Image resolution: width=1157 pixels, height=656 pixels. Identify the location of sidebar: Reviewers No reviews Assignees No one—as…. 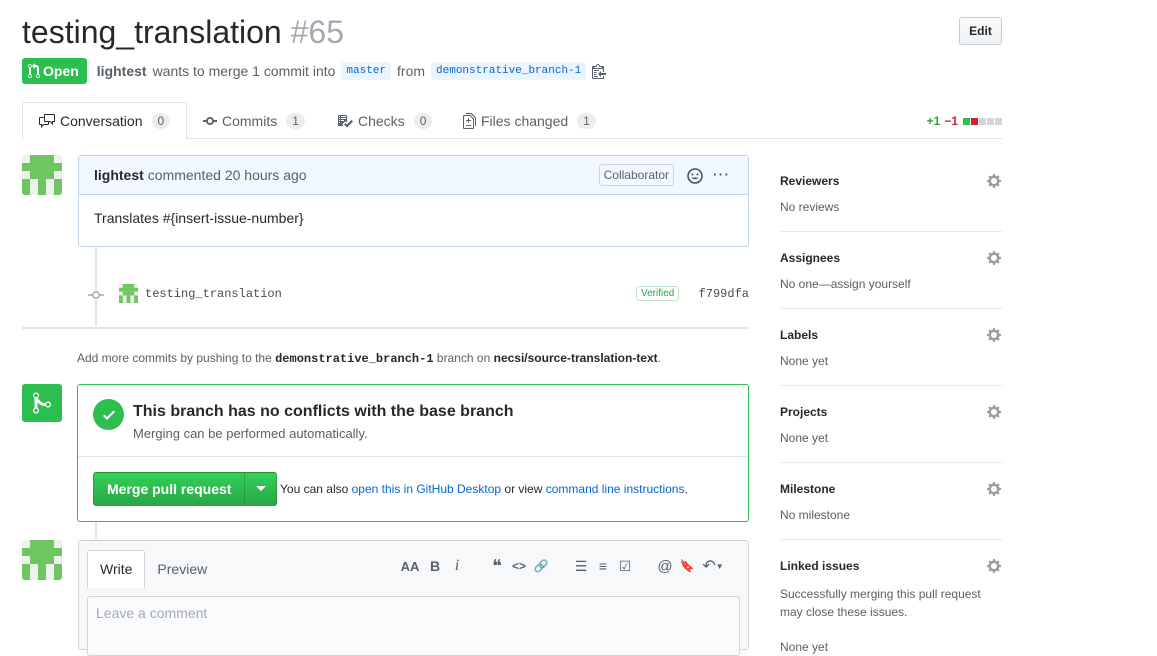
(891, 404).